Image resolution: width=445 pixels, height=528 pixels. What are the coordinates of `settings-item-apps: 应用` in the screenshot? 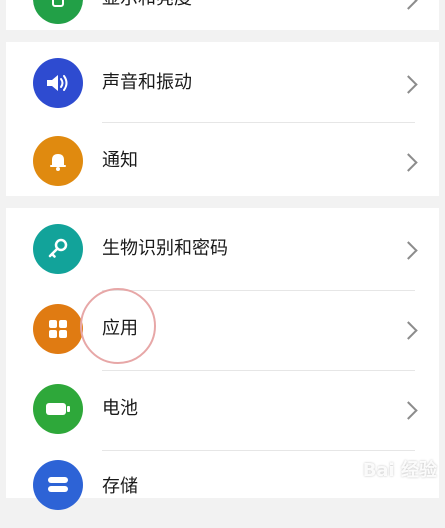 It's located at (222, 329).